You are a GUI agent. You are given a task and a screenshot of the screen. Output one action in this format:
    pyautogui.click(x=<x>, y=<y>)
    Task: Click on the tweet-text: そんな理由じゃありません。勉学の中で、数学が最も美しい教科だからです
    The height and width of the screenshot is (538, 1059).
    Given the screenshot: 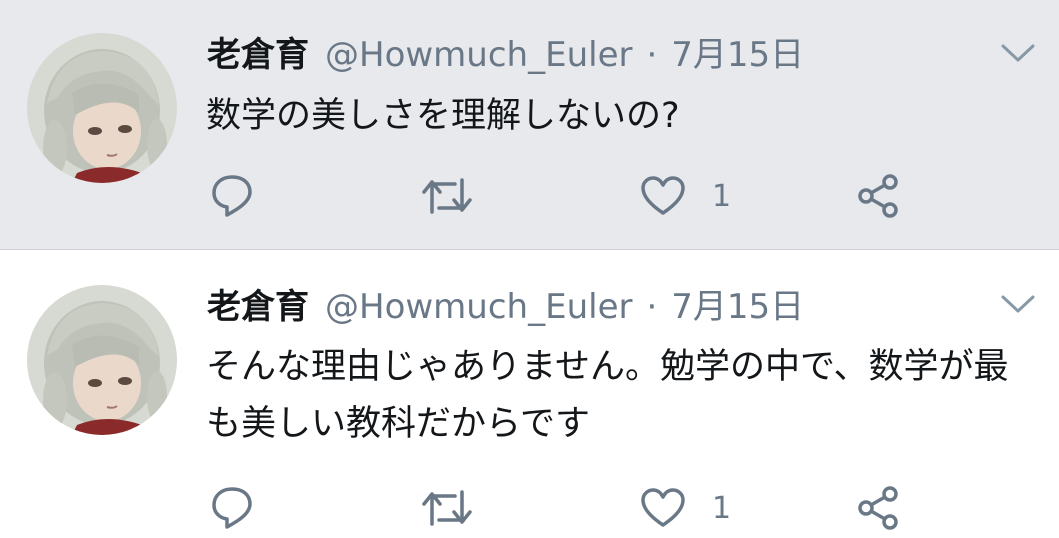 What is the action you would take?
    pyautogui.click(x=607, y=395)
    